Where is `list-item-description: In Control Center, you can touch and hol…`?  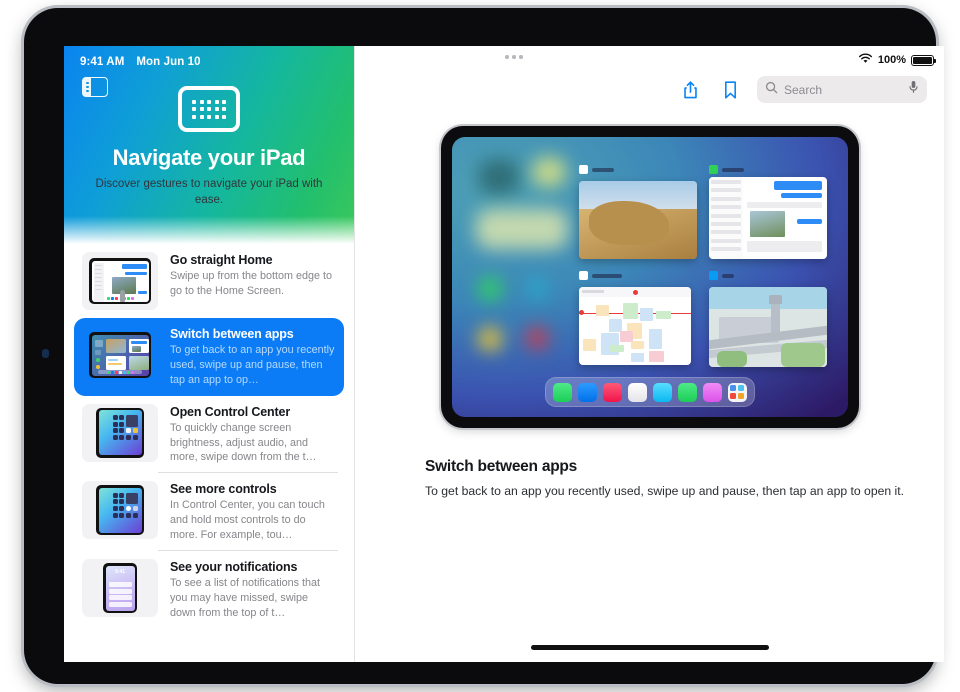 list-item-description: In Control Center, you can touch and hol… is located at coordinates (247, 520).